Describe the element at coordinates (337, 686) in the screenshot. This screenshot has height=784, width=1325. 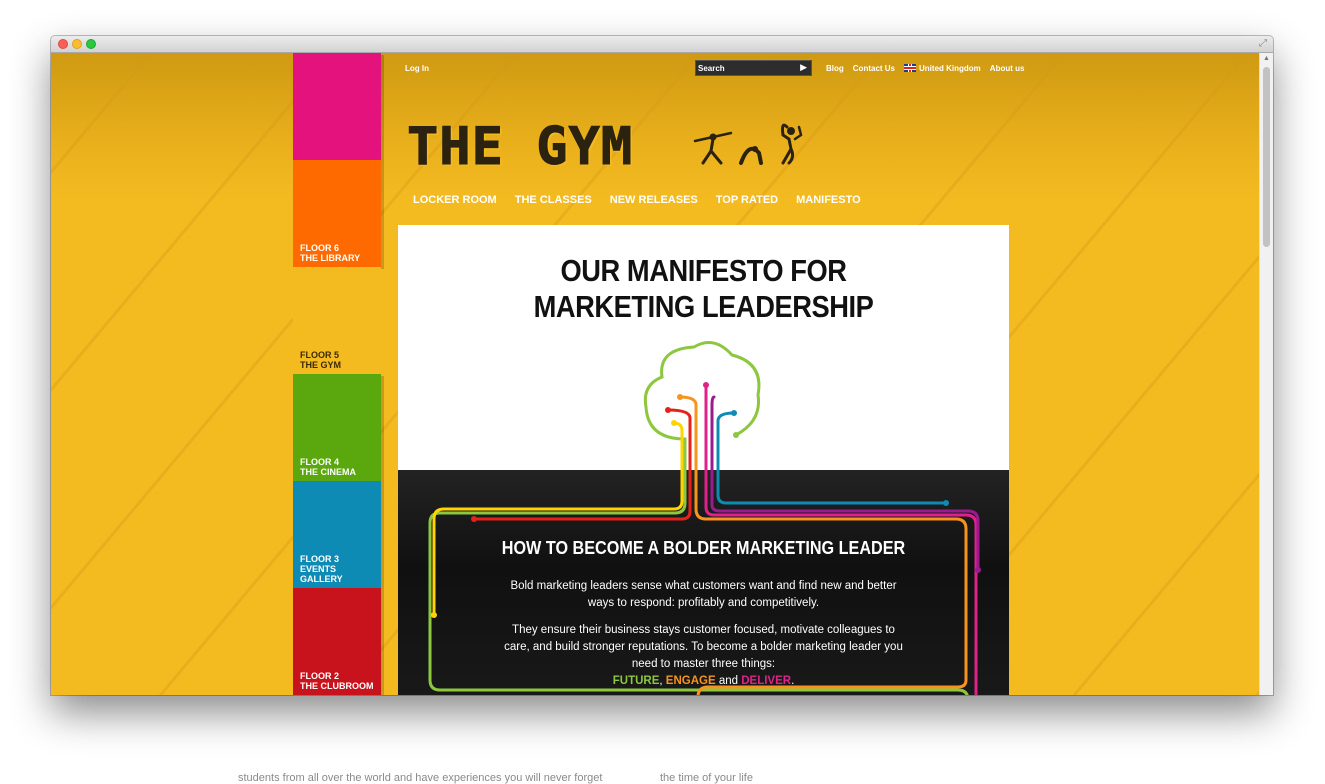
I see `floor-2-name: THE CLUBROOM` at that location.